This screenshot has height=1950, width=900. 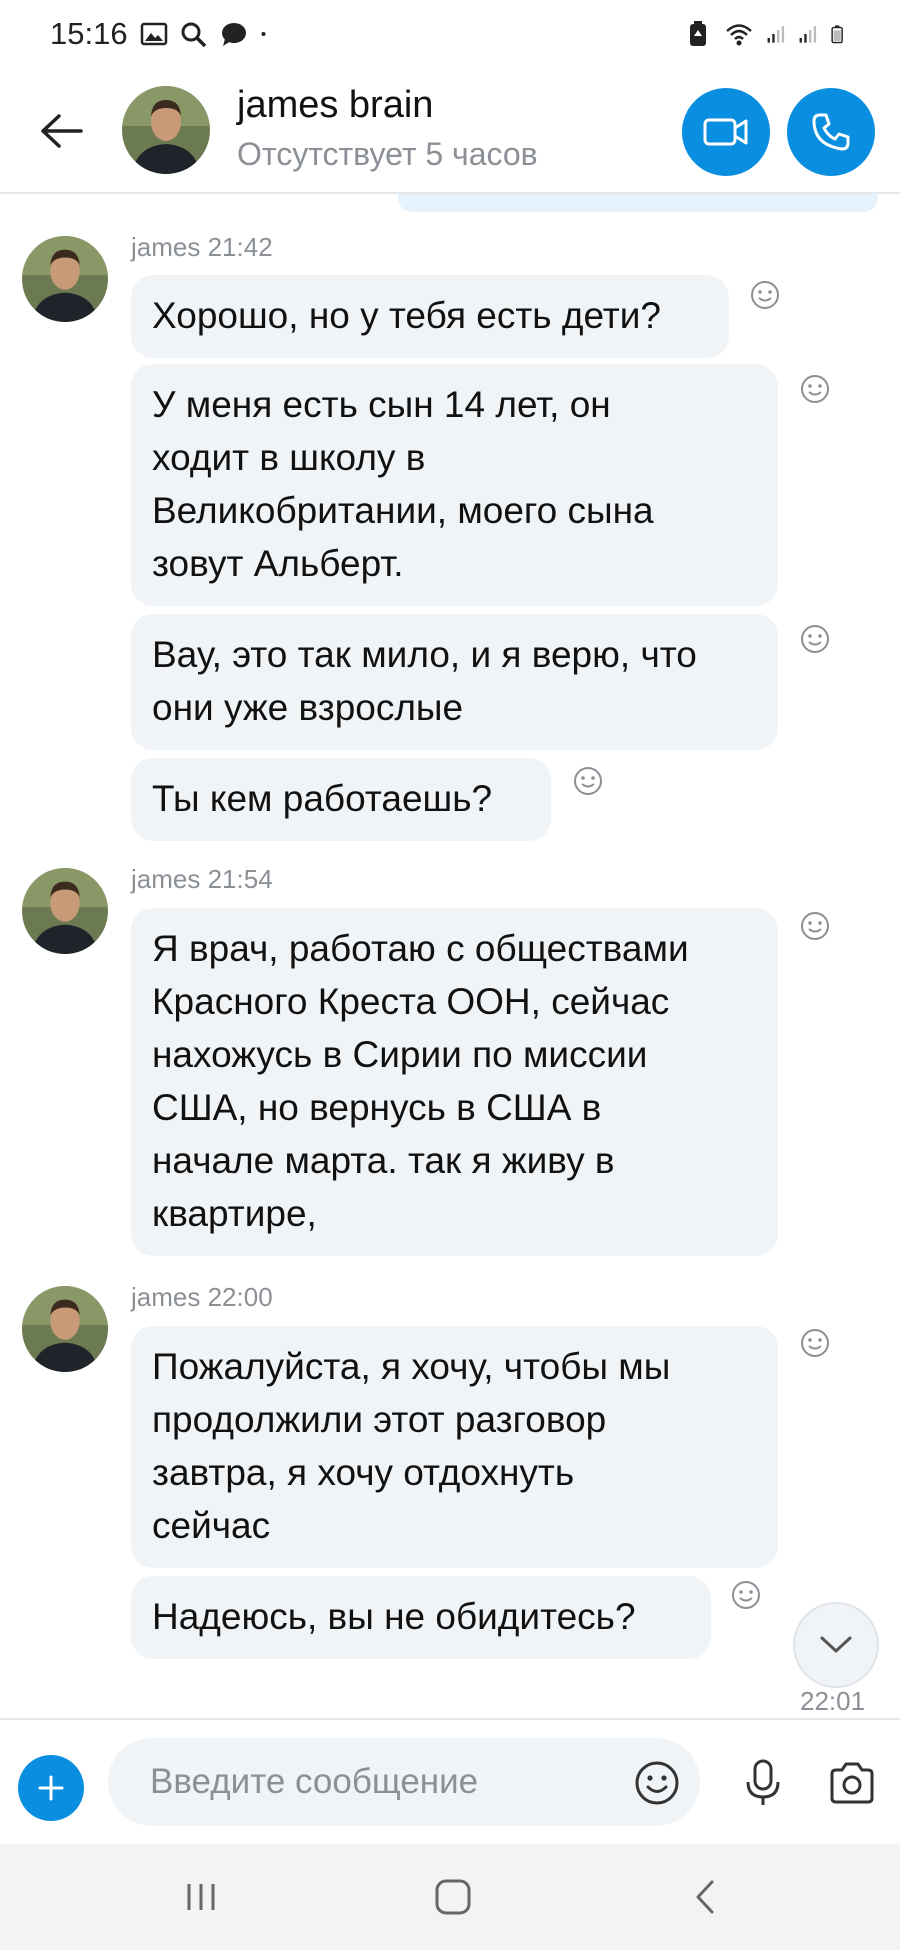 I want to click on chevron-left-icon, so click(x=705, y=1897).